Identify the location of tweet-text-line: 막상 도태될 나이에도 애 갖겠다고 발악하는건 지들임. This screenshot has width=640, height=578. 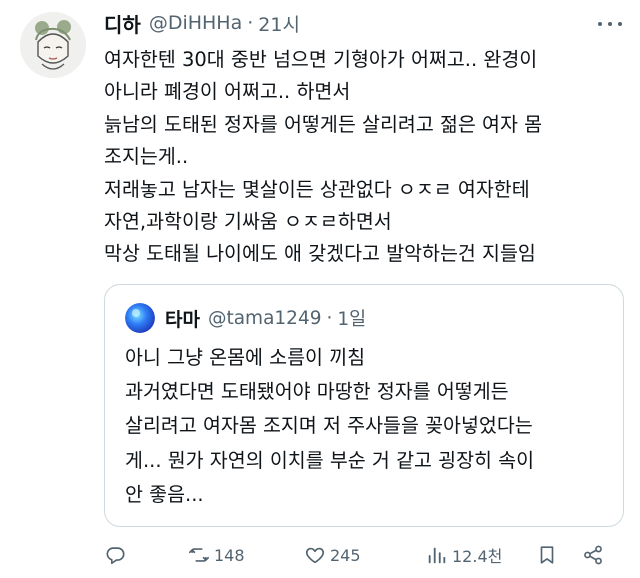
(320, 254).